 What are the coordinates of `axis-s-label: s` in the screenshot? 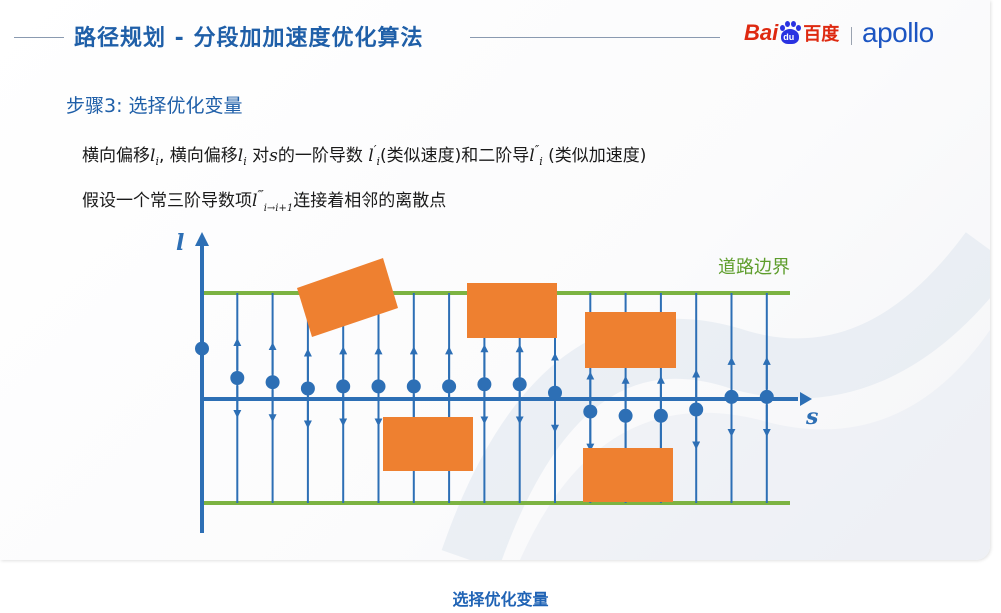 It's located at (811, 417).